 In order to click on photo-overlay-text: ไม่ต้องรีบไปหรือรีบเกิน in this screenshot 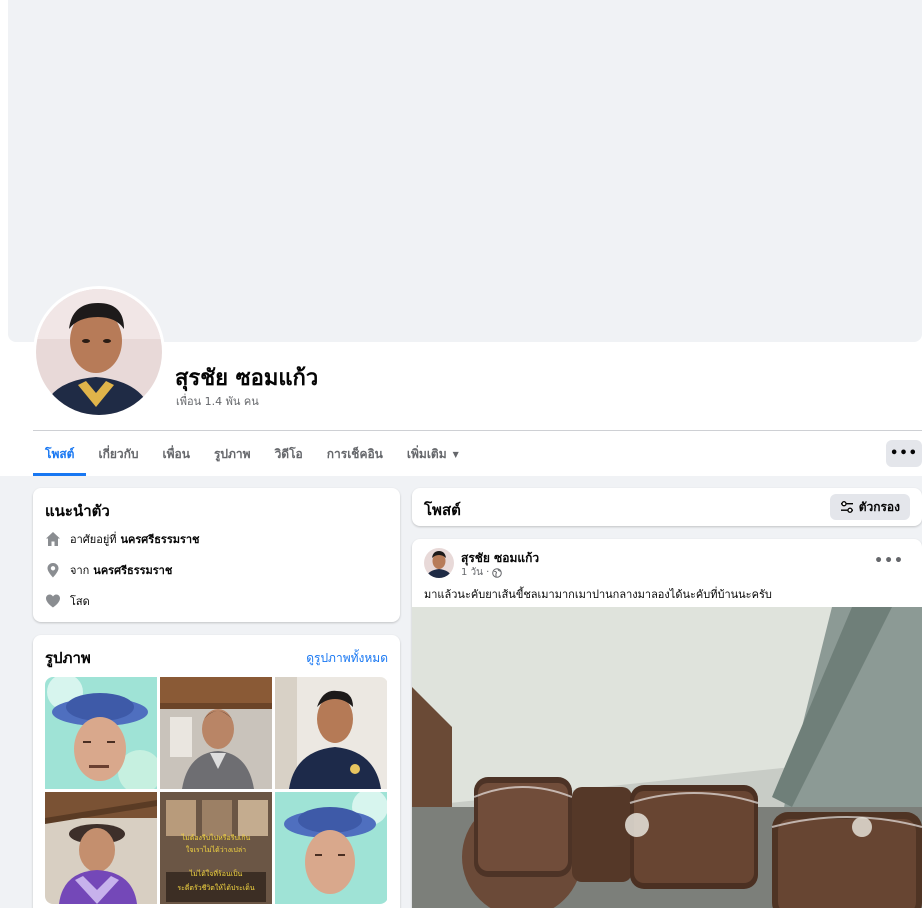, I will do `click(216, 837)`.